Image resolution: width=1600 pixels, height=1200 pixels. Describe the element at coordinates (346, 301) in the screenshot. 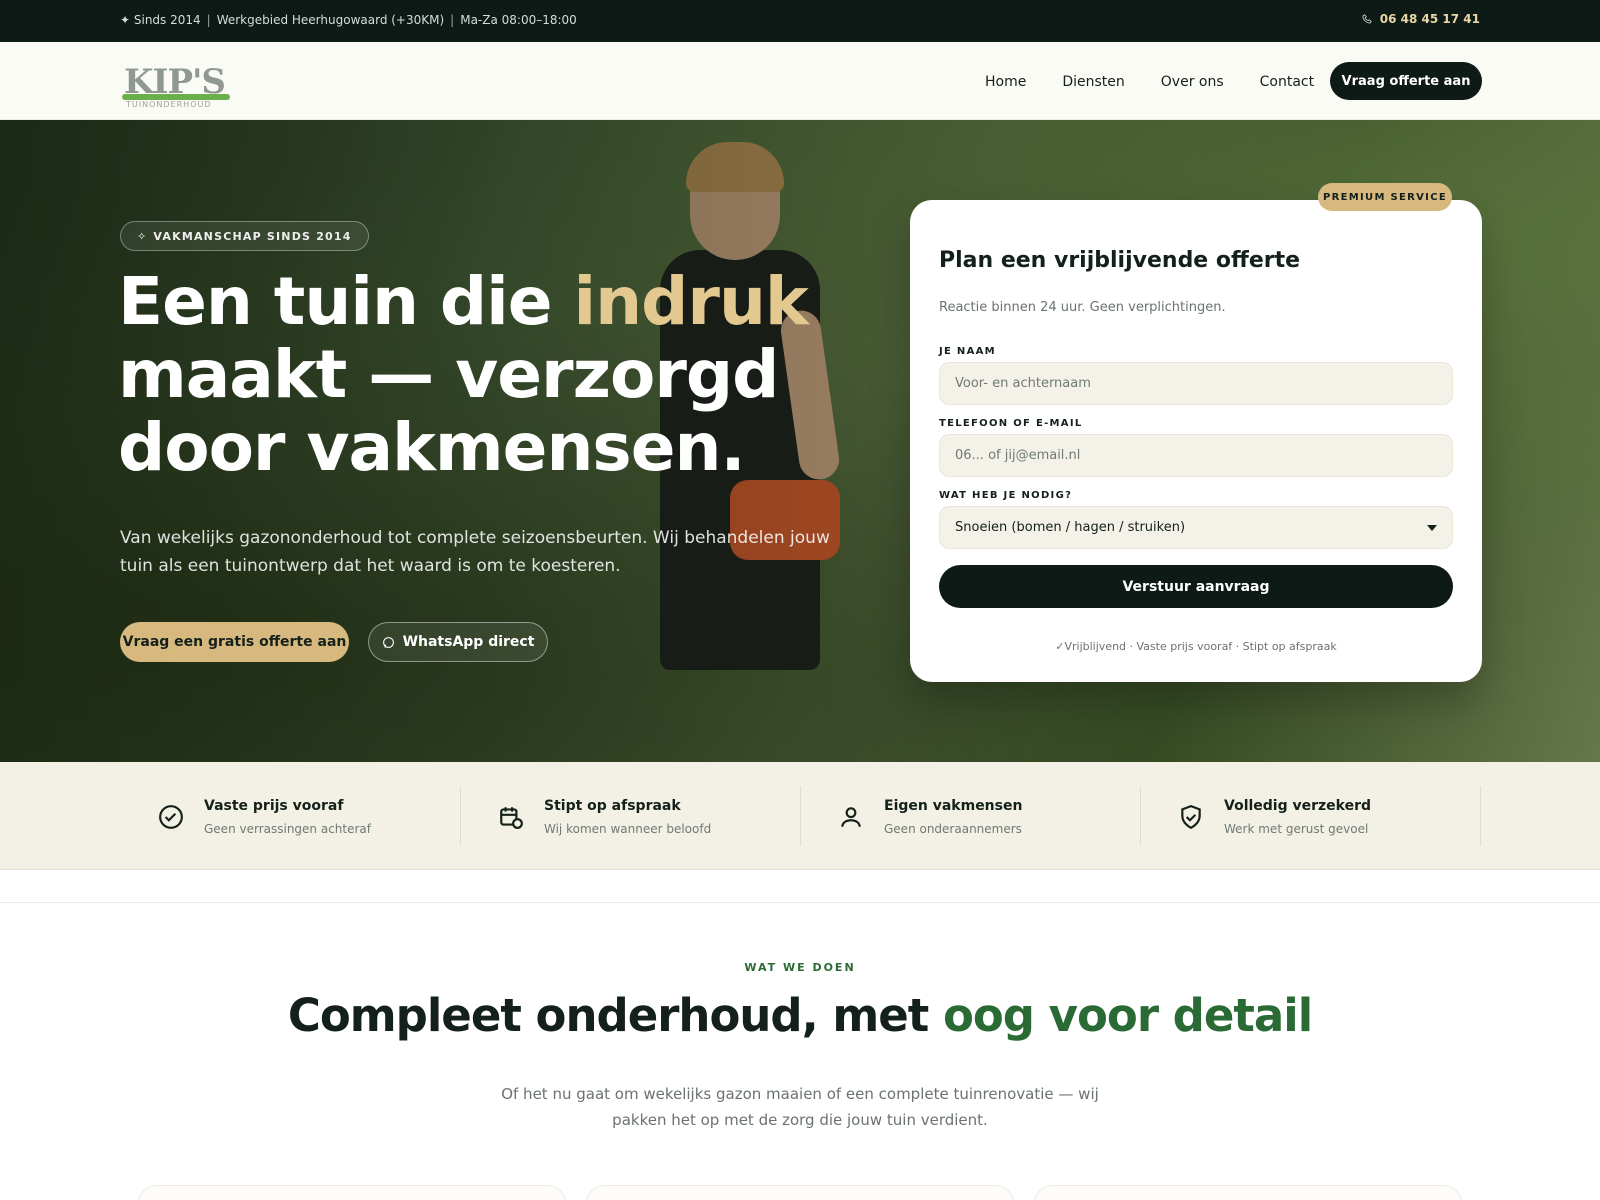

I see `hero-title-part1: Een tuin die` at that location.